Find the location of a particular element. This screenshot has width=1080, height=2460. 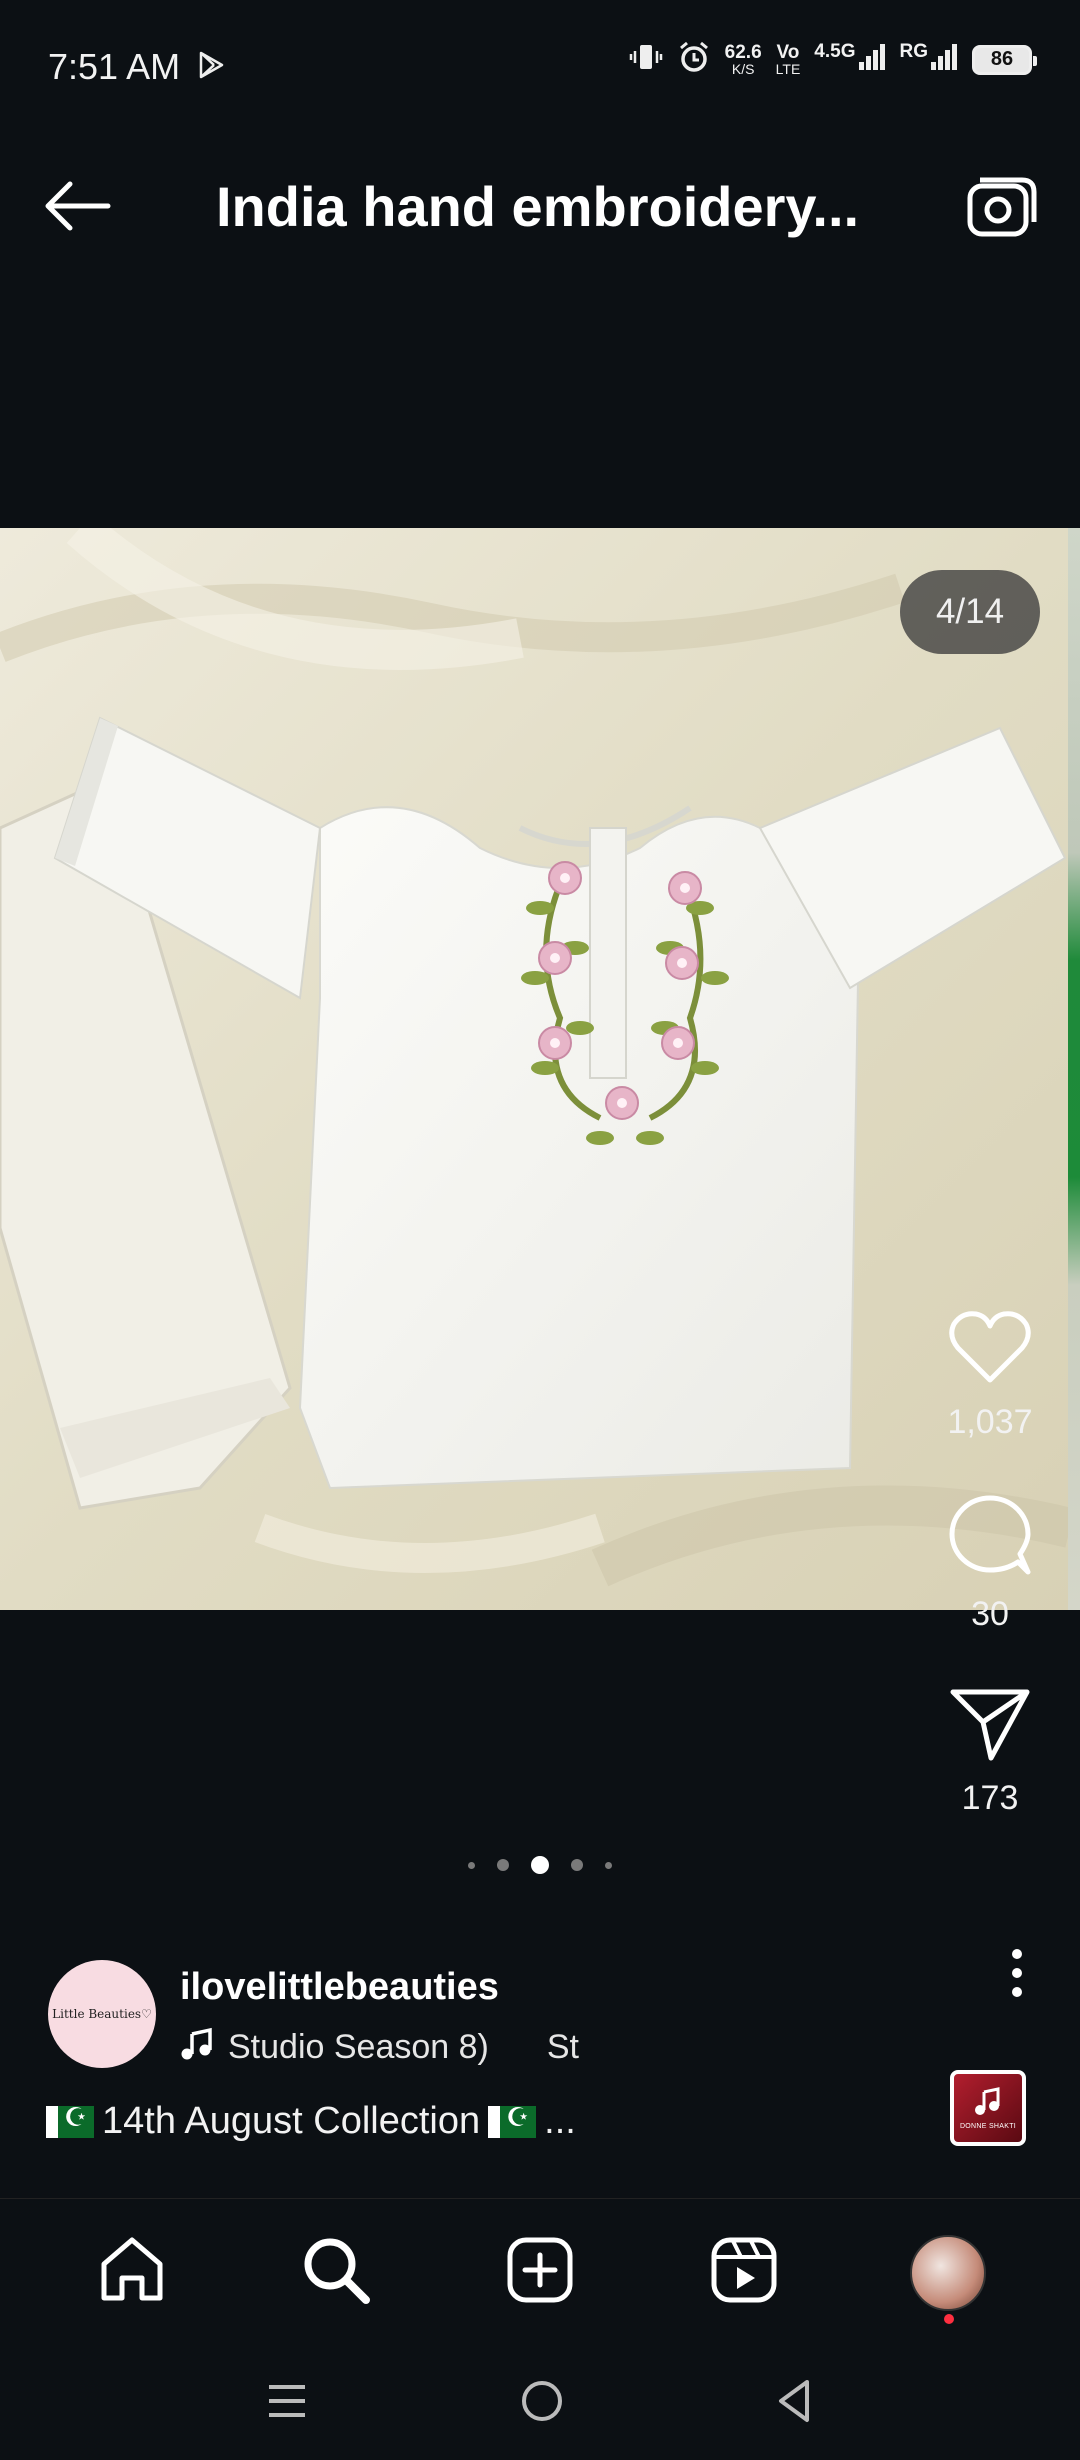

caption-text: 14th August Collection is located at coordinates (291, 2121).